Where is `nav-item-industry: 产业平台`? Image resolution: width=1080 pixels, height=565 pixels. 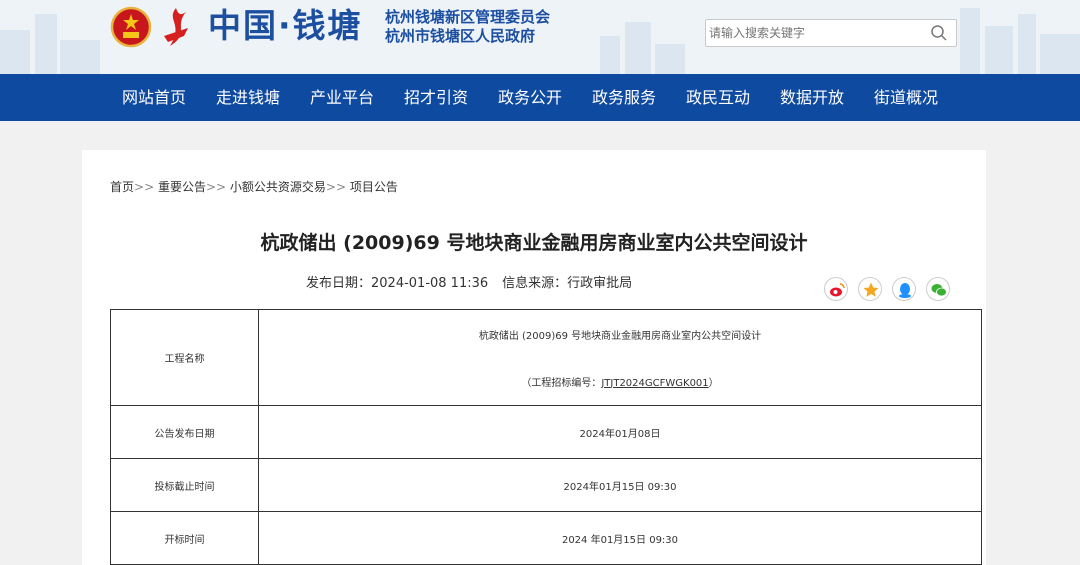 nav-item-industry: 产业平台 is located at coordinates (342, 97).